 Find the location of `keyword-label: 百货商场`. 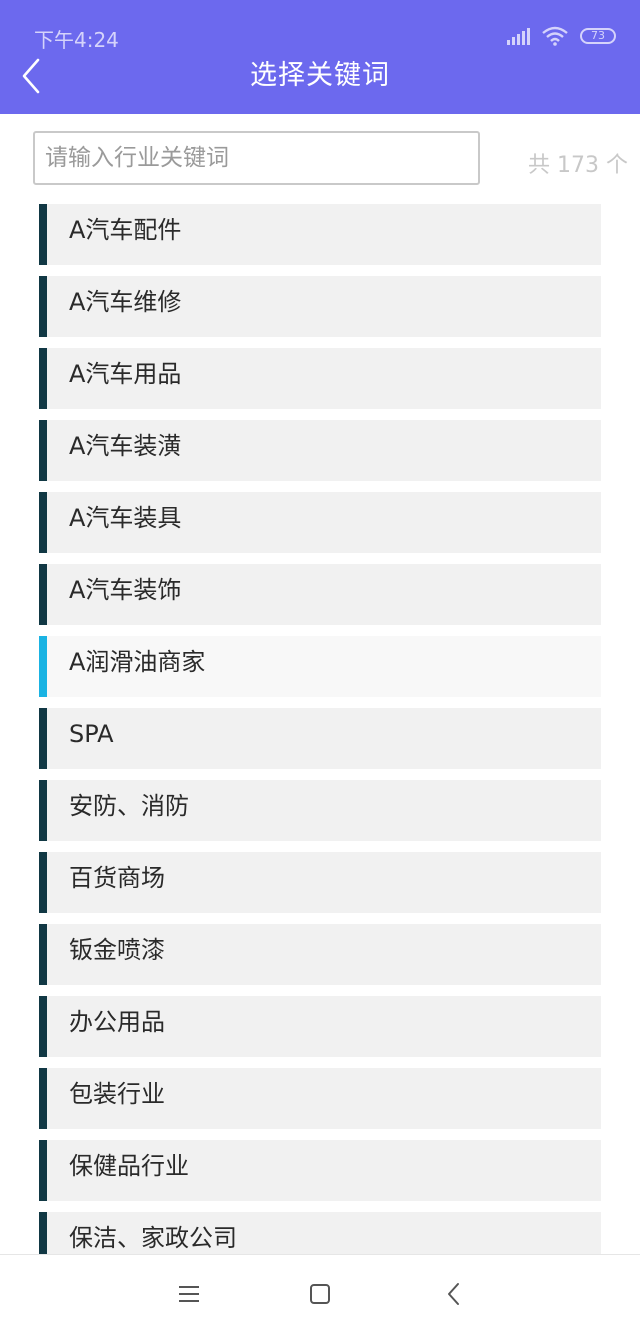

keyword-label: 百货商场 is located at coordinates (117, 878).